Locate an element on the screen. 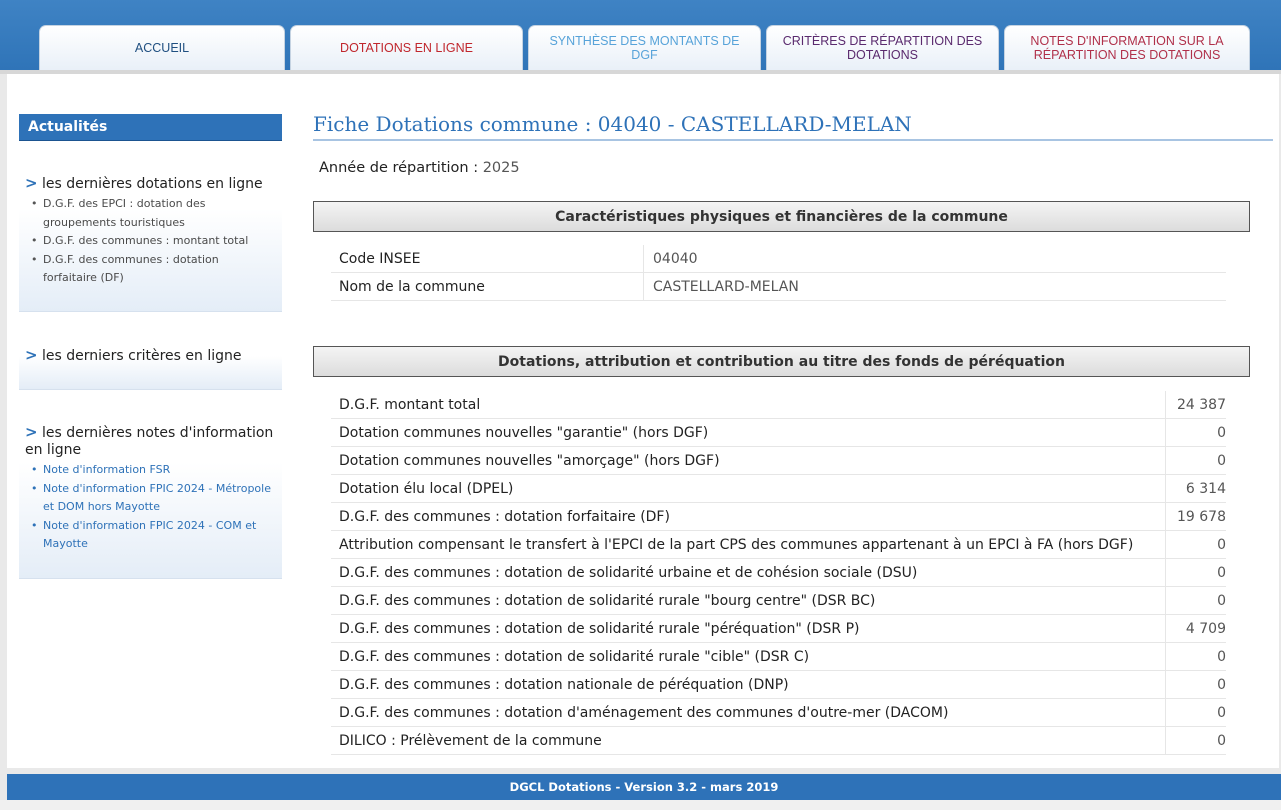  row-label: Code INSEE is located at coordinates (380, 258).